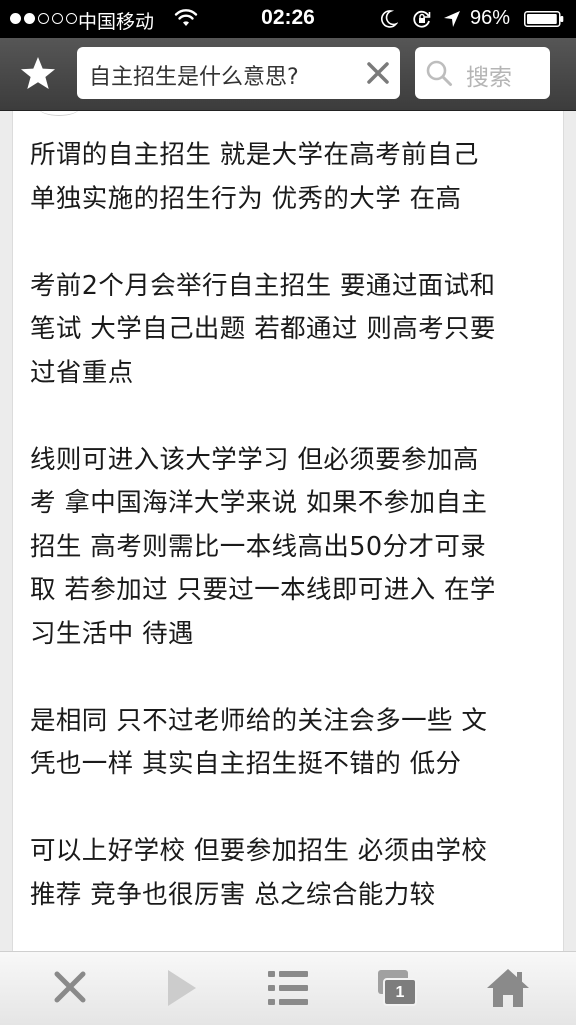 The image size is (576, 1025). Describe the element at coordinates (38, 74) in the screenshot. I see `star-icon` at that location.